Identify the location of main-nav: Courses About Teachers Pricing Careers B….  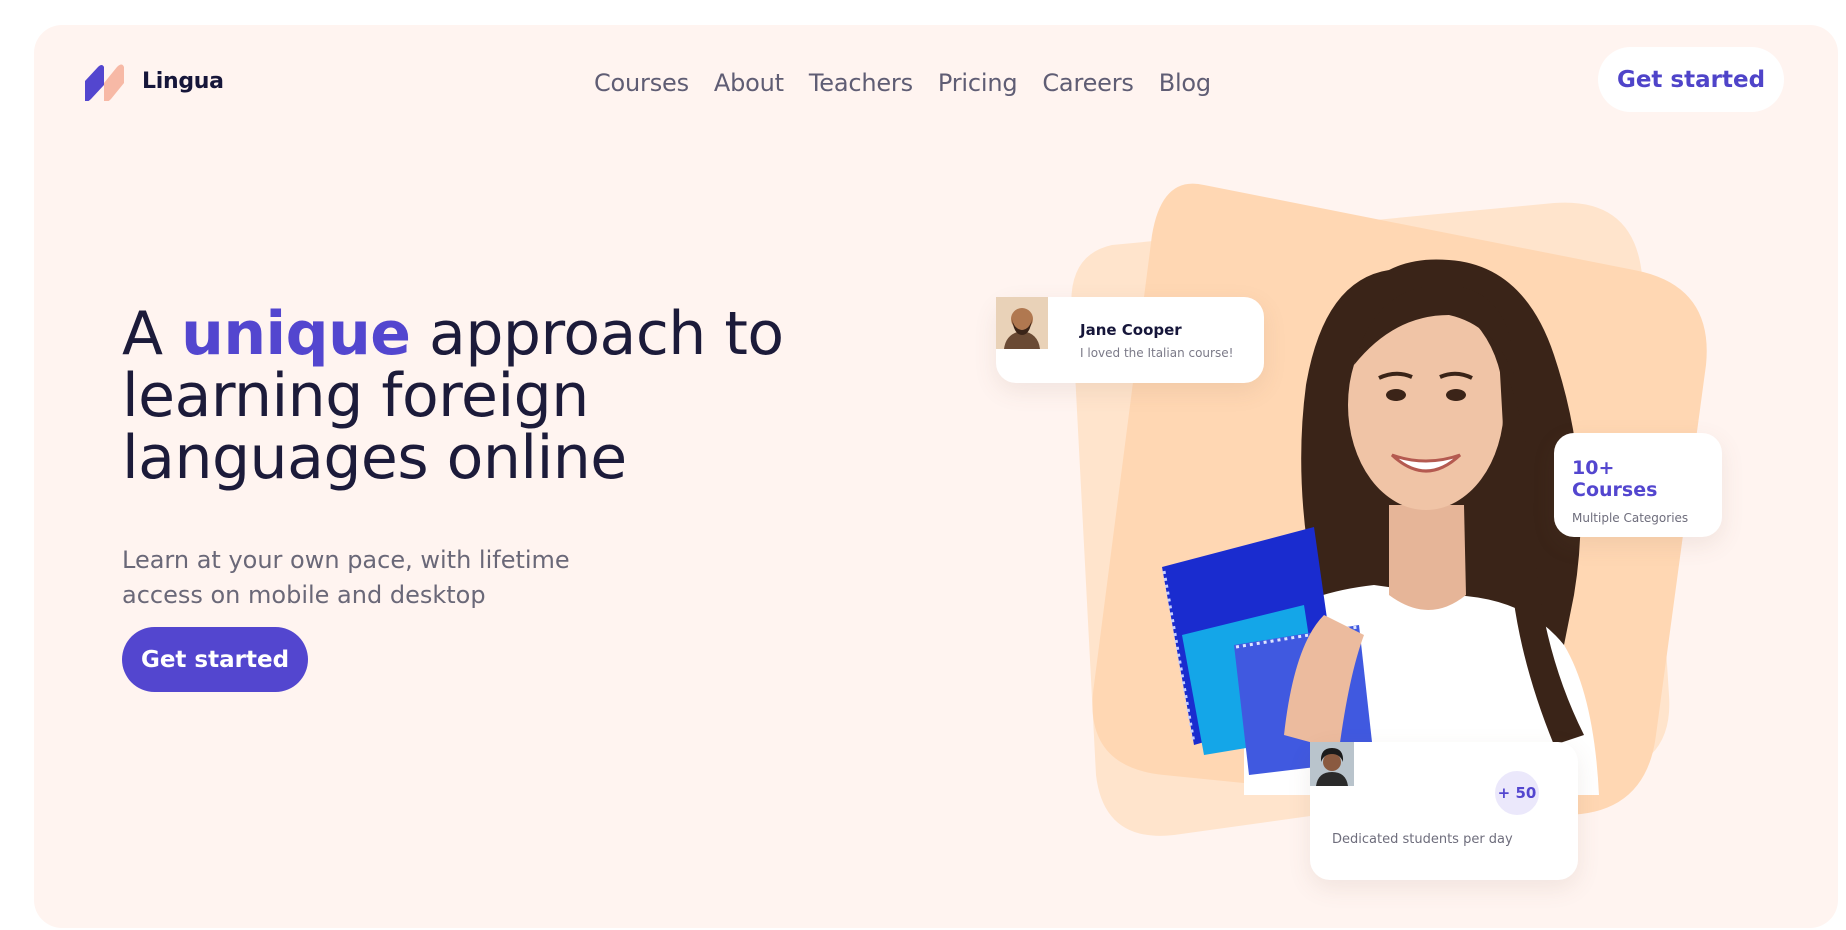
(902, 83).